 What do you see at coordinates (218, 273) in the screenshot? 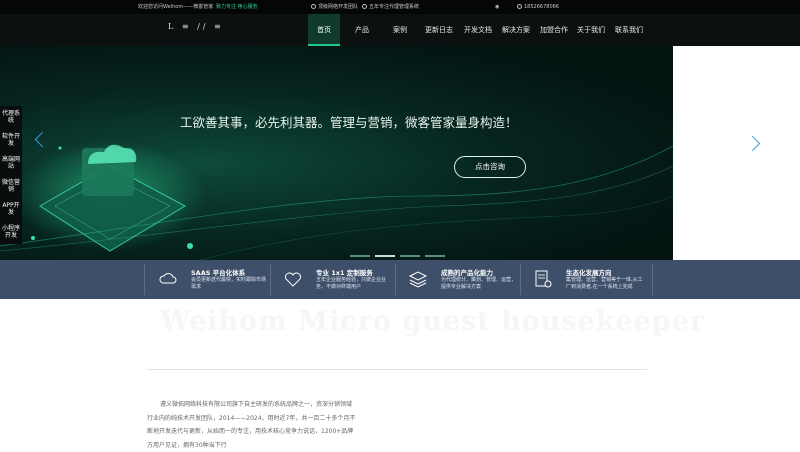
I see `feature-title: SAAS 平台化体系` at bounding box center [218, 273].